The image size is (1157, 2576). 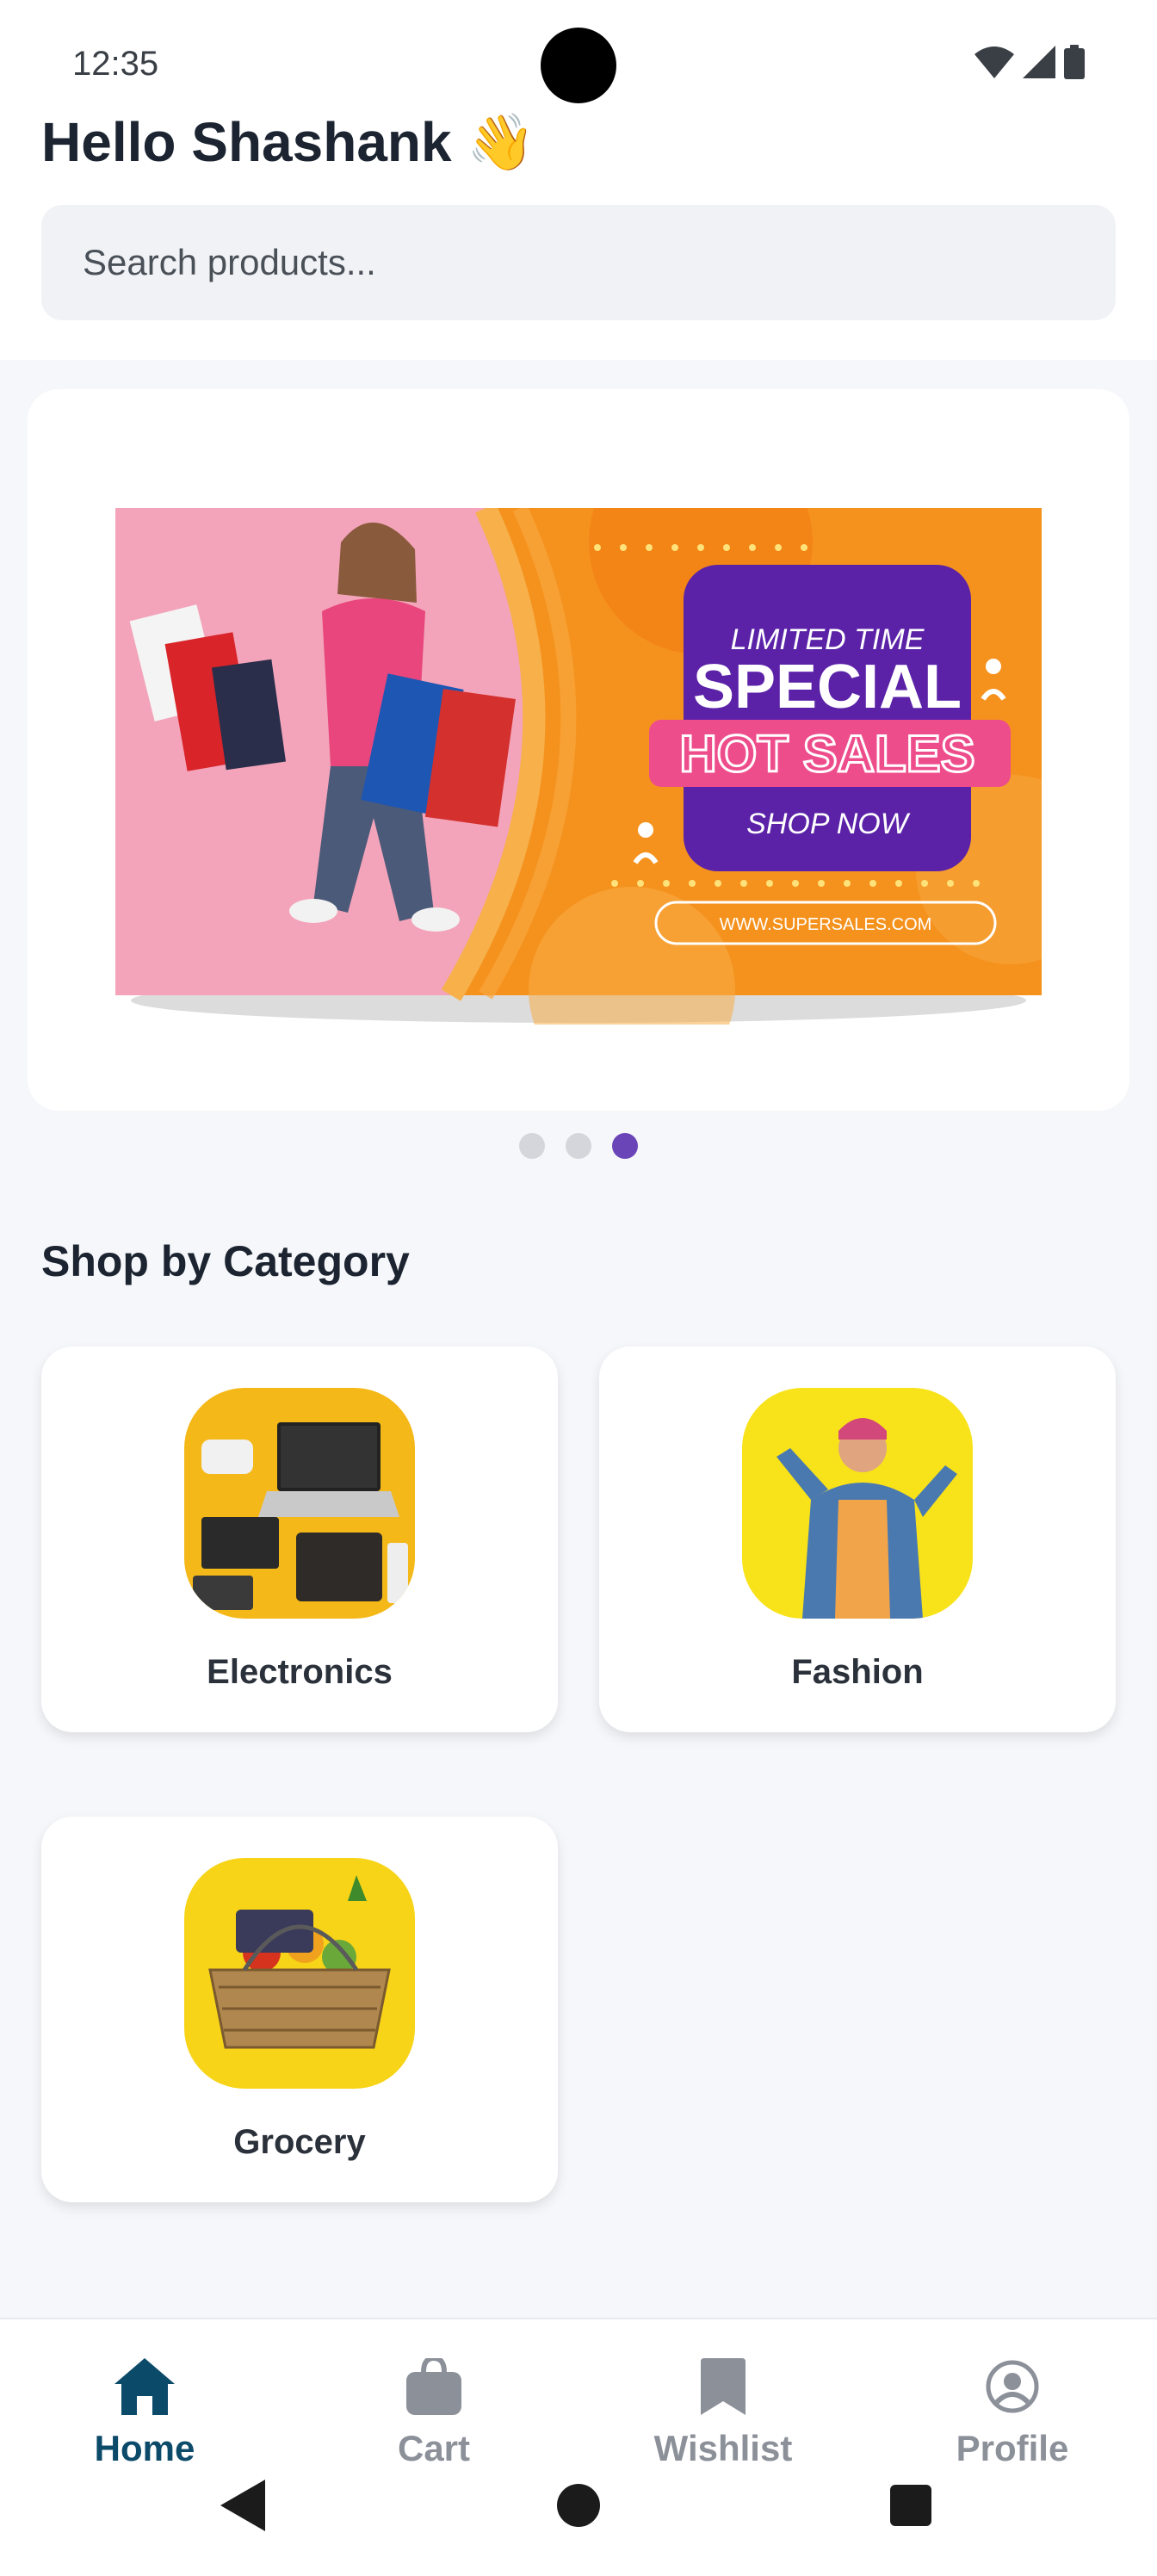 What do you see at coordinates (829, 824) in the screenshot?
I see `banner-cta: SHOP NOW` at bounding box center [829, 824].